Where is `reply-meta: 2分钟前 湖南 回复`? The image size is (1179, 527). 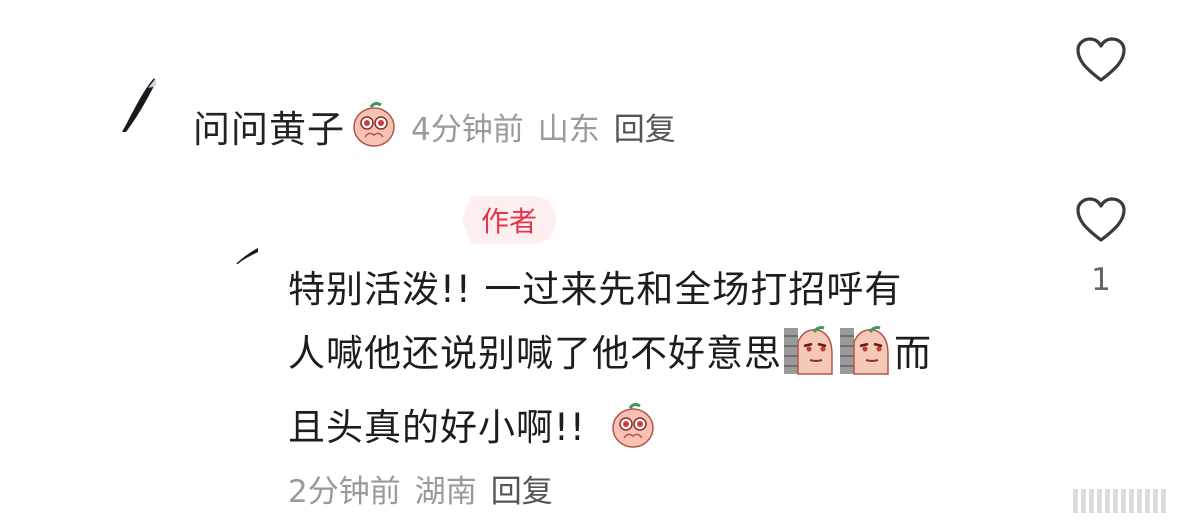
reply-meta: 2分钟前 湖南 回复 is located at coordinates (427, 488).